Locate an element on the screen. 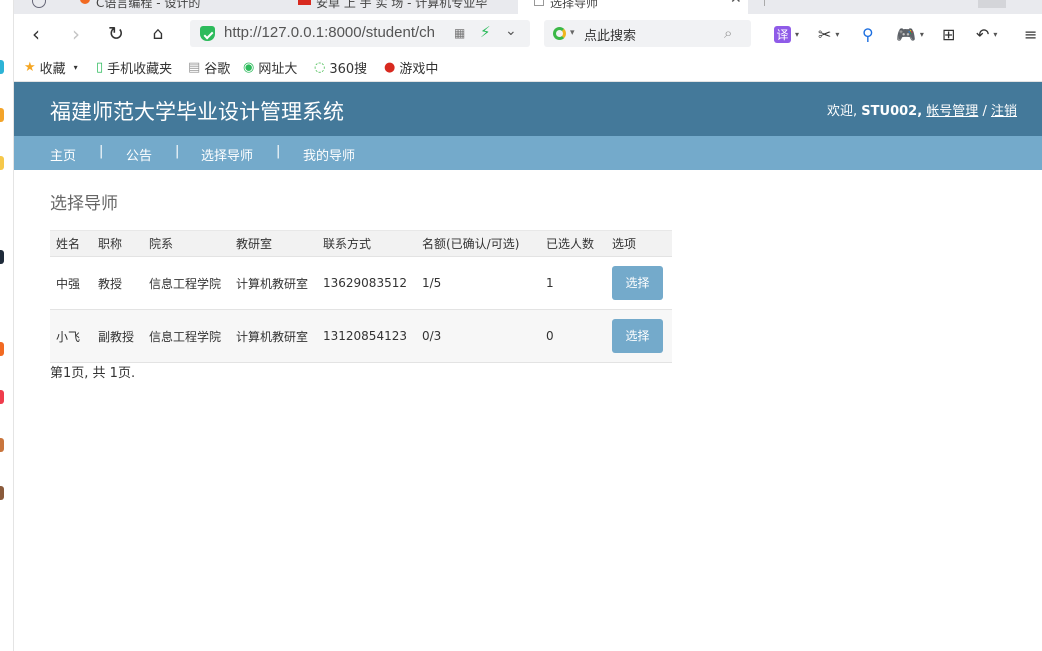 This screenshot has height=651, width=1042. shield-icon is located at coordinates (207, 33).